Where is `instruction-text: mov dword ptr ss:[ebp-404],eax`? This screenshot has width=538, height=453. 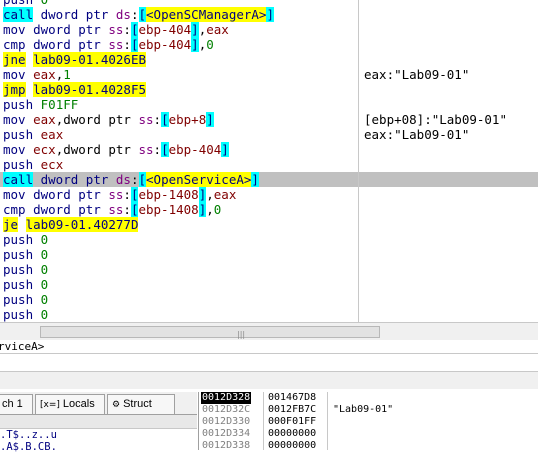
instruction-text: mov dword ptr ss:[ebp-404],eax is located at coordinates (116, 29).